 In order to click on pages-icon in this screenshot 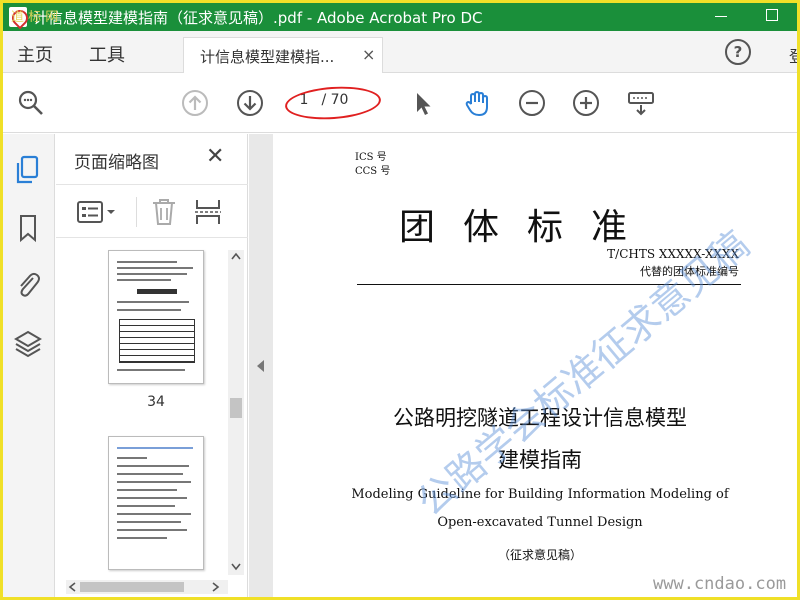, I will do `click(28, 170)`.